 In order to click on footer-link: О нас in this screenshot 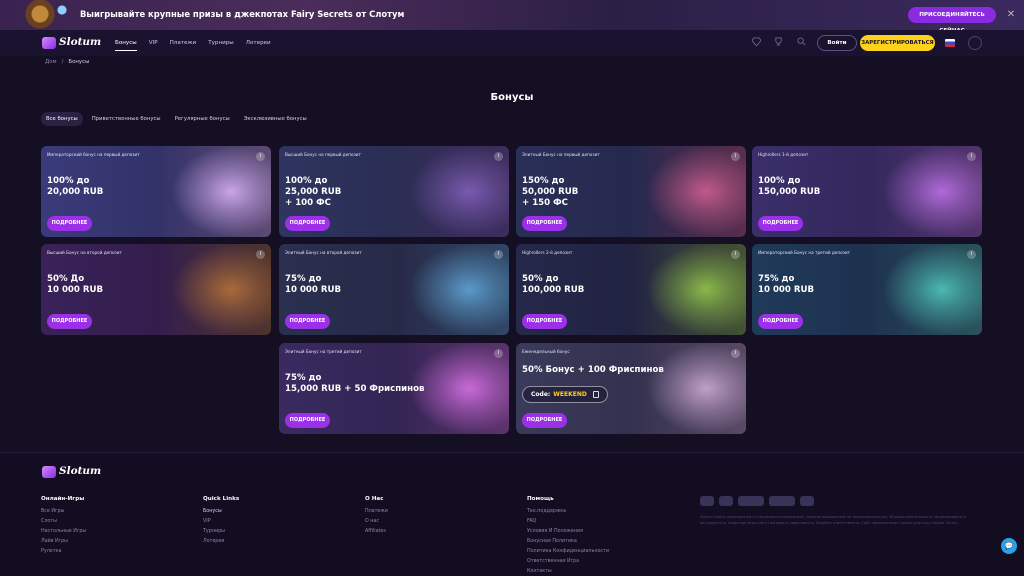, I will do `click(376, 522)`.